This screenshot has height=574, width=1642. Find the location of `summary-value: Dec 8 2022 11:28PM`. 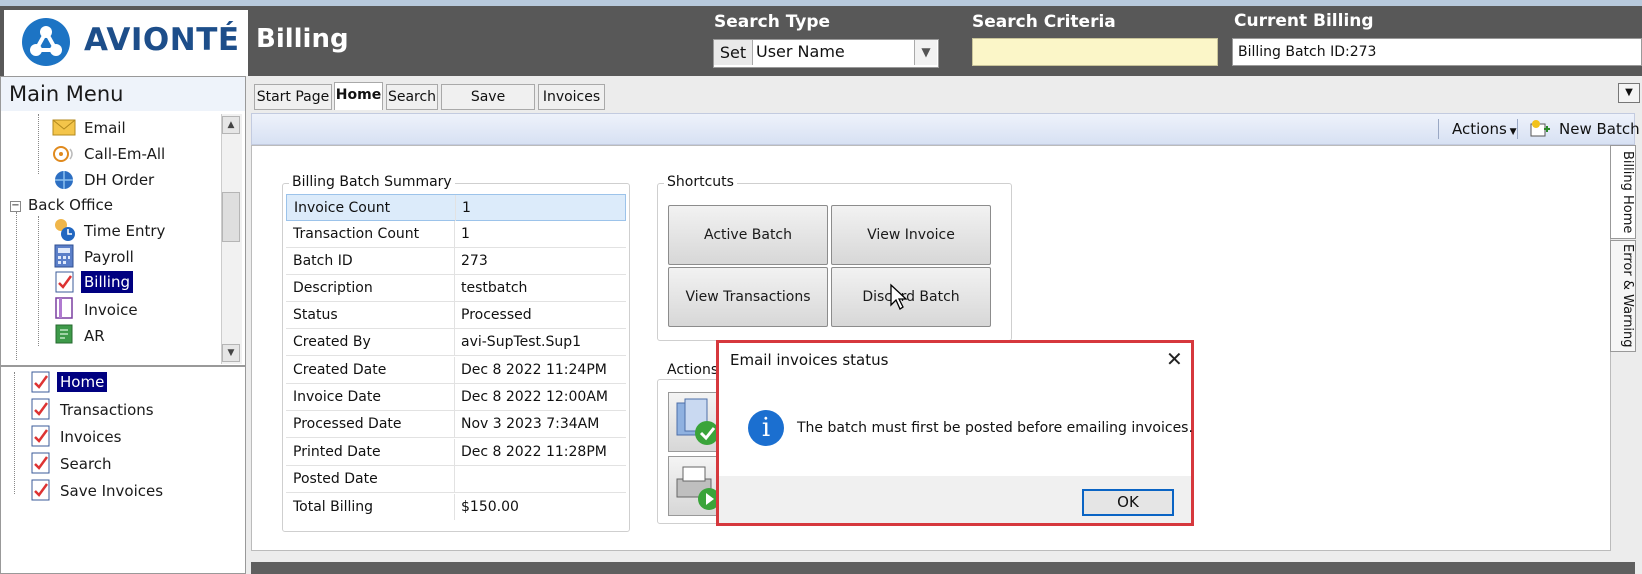

summary-value: Dec 8 2022 11:28PM is located at coordinates (534, 452).